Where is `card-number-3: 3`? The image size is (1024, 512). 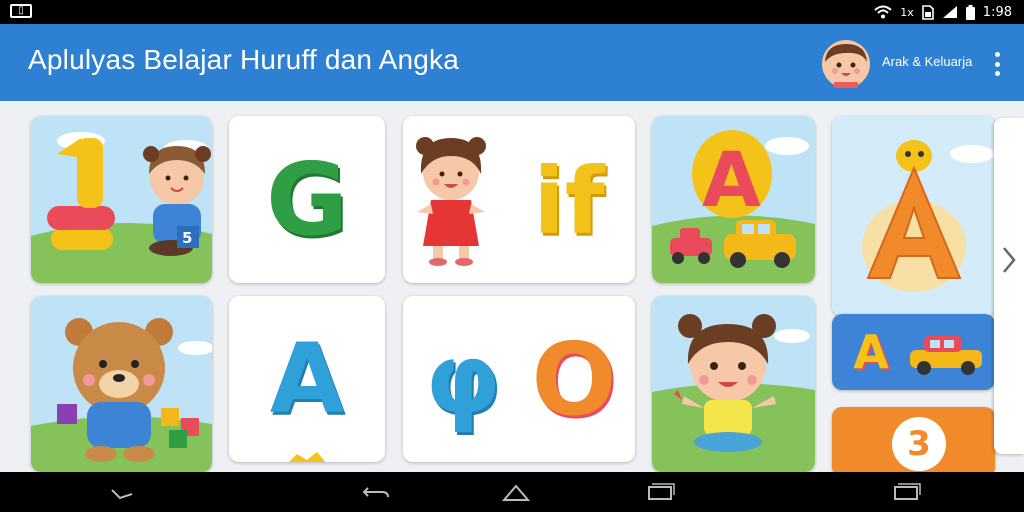
card-number-3: 3 is located at coordinates (913, 439).